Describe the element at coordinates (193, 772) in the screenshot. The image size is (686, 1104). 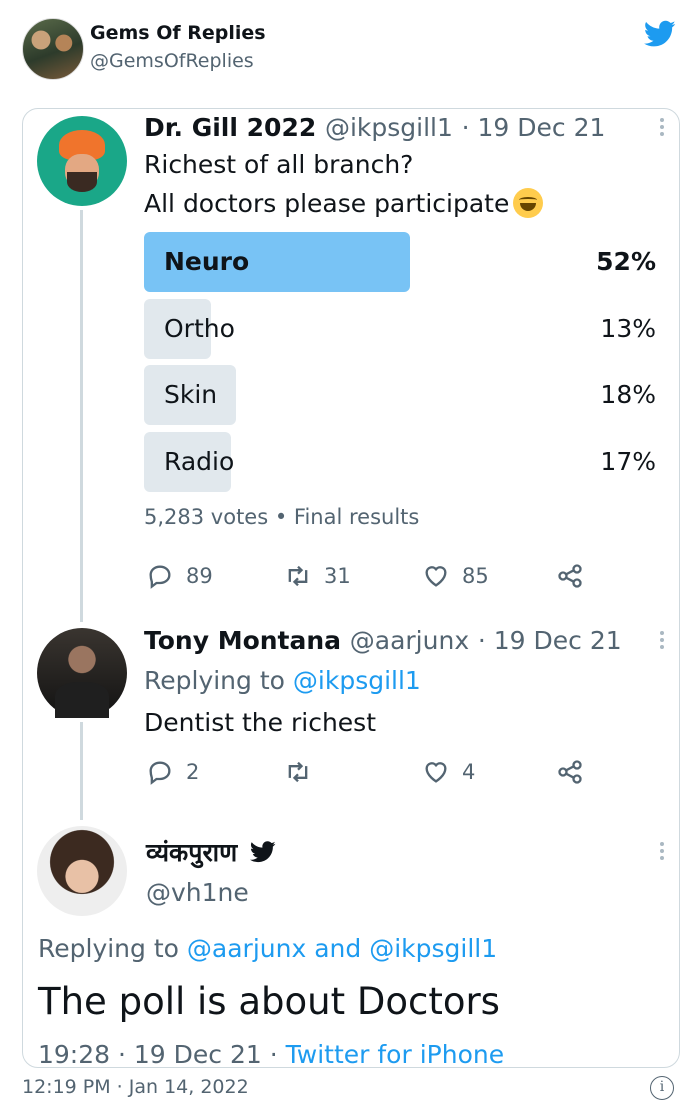
I see `reply-count: 2` at that location.